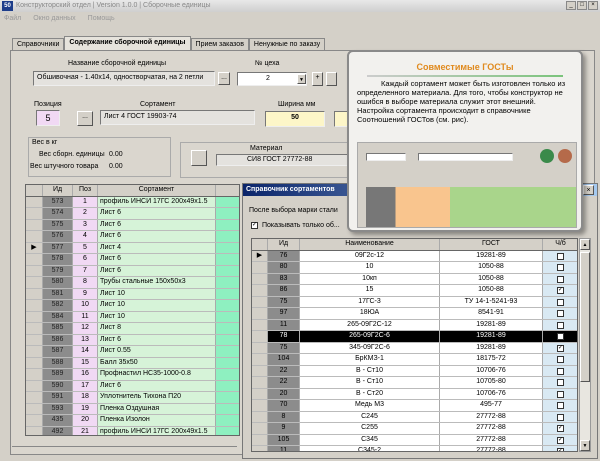 This screenshot has width=600, height=461. I want to click on table-row: 86 15 1050-88 ✓, so click(414, 291).